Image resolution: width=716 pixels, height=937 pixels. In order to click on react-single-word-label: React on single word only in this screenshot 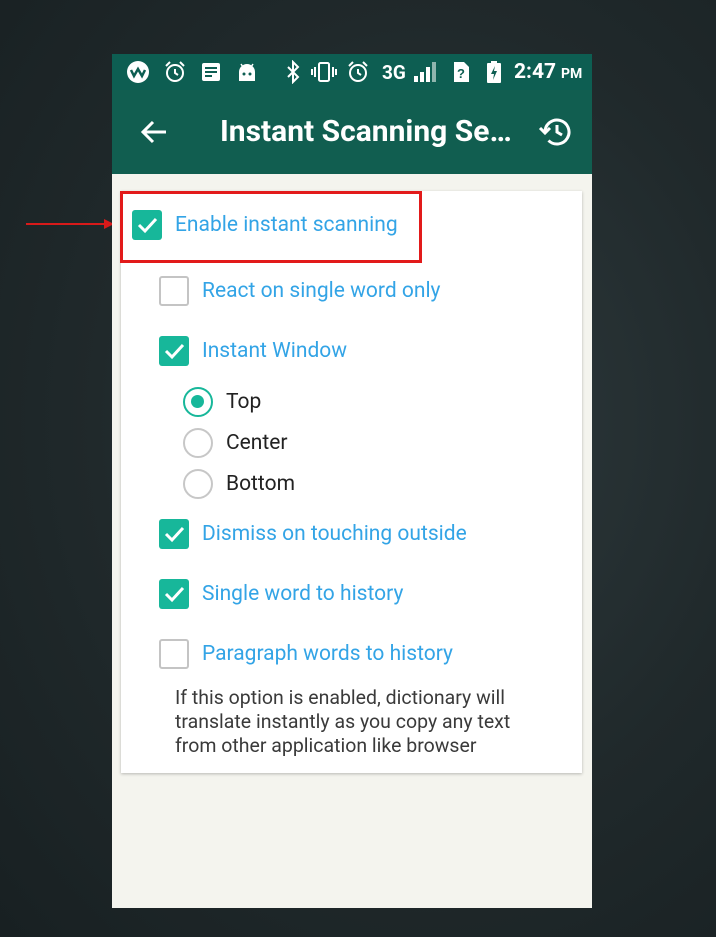, I will do `click(321, 291)`.